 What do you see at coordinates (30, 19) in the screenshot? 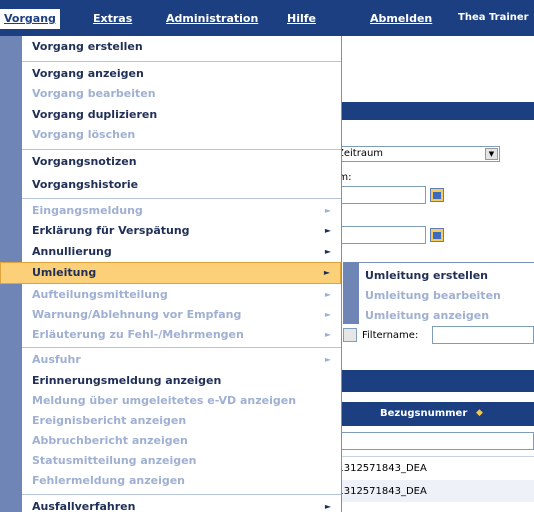
I see `menu-vorgang: Vorgang` at bounding box center [30, 19].